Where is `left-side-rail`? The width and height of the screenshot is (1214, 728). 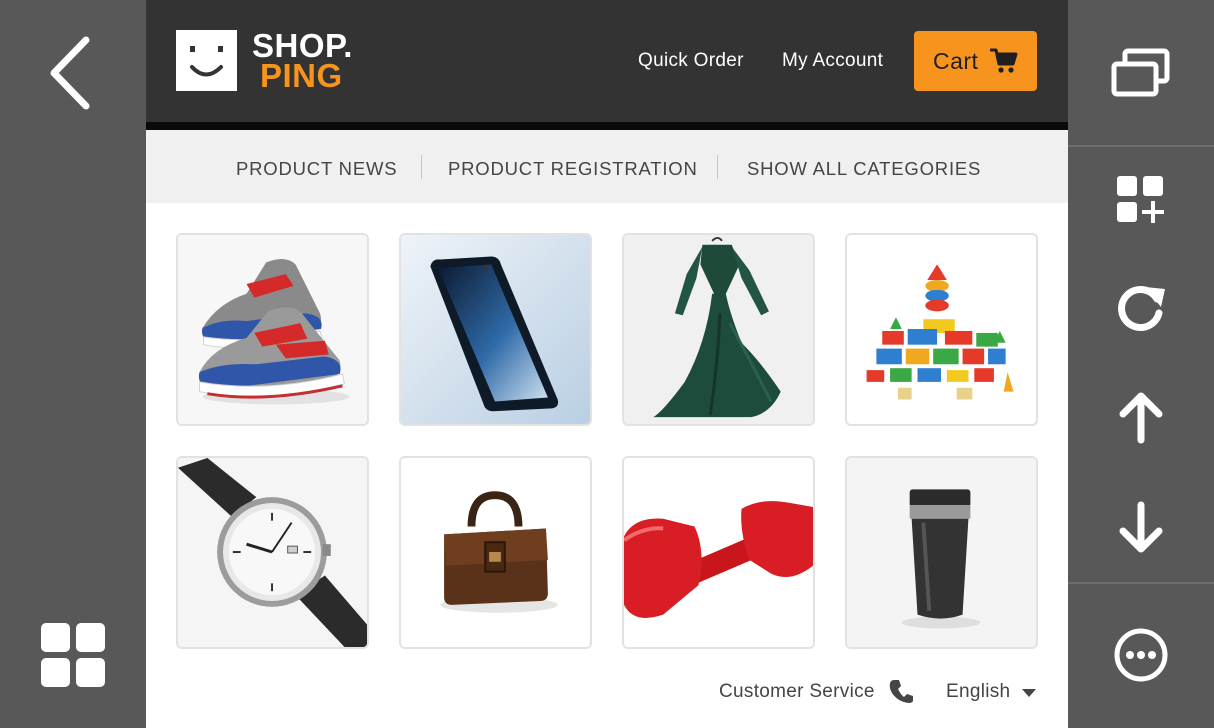
left-side-rail is located at coordinates (73, 364).